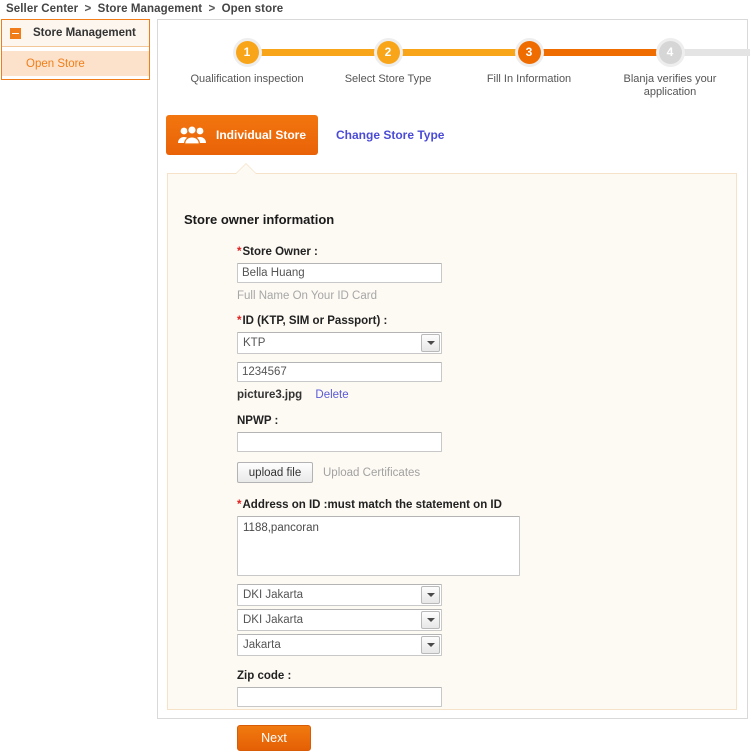  What do you see at coordinates (746, 79) in the screenshot?
I see `step-5-label: Success` at bounding box center [746, 79].